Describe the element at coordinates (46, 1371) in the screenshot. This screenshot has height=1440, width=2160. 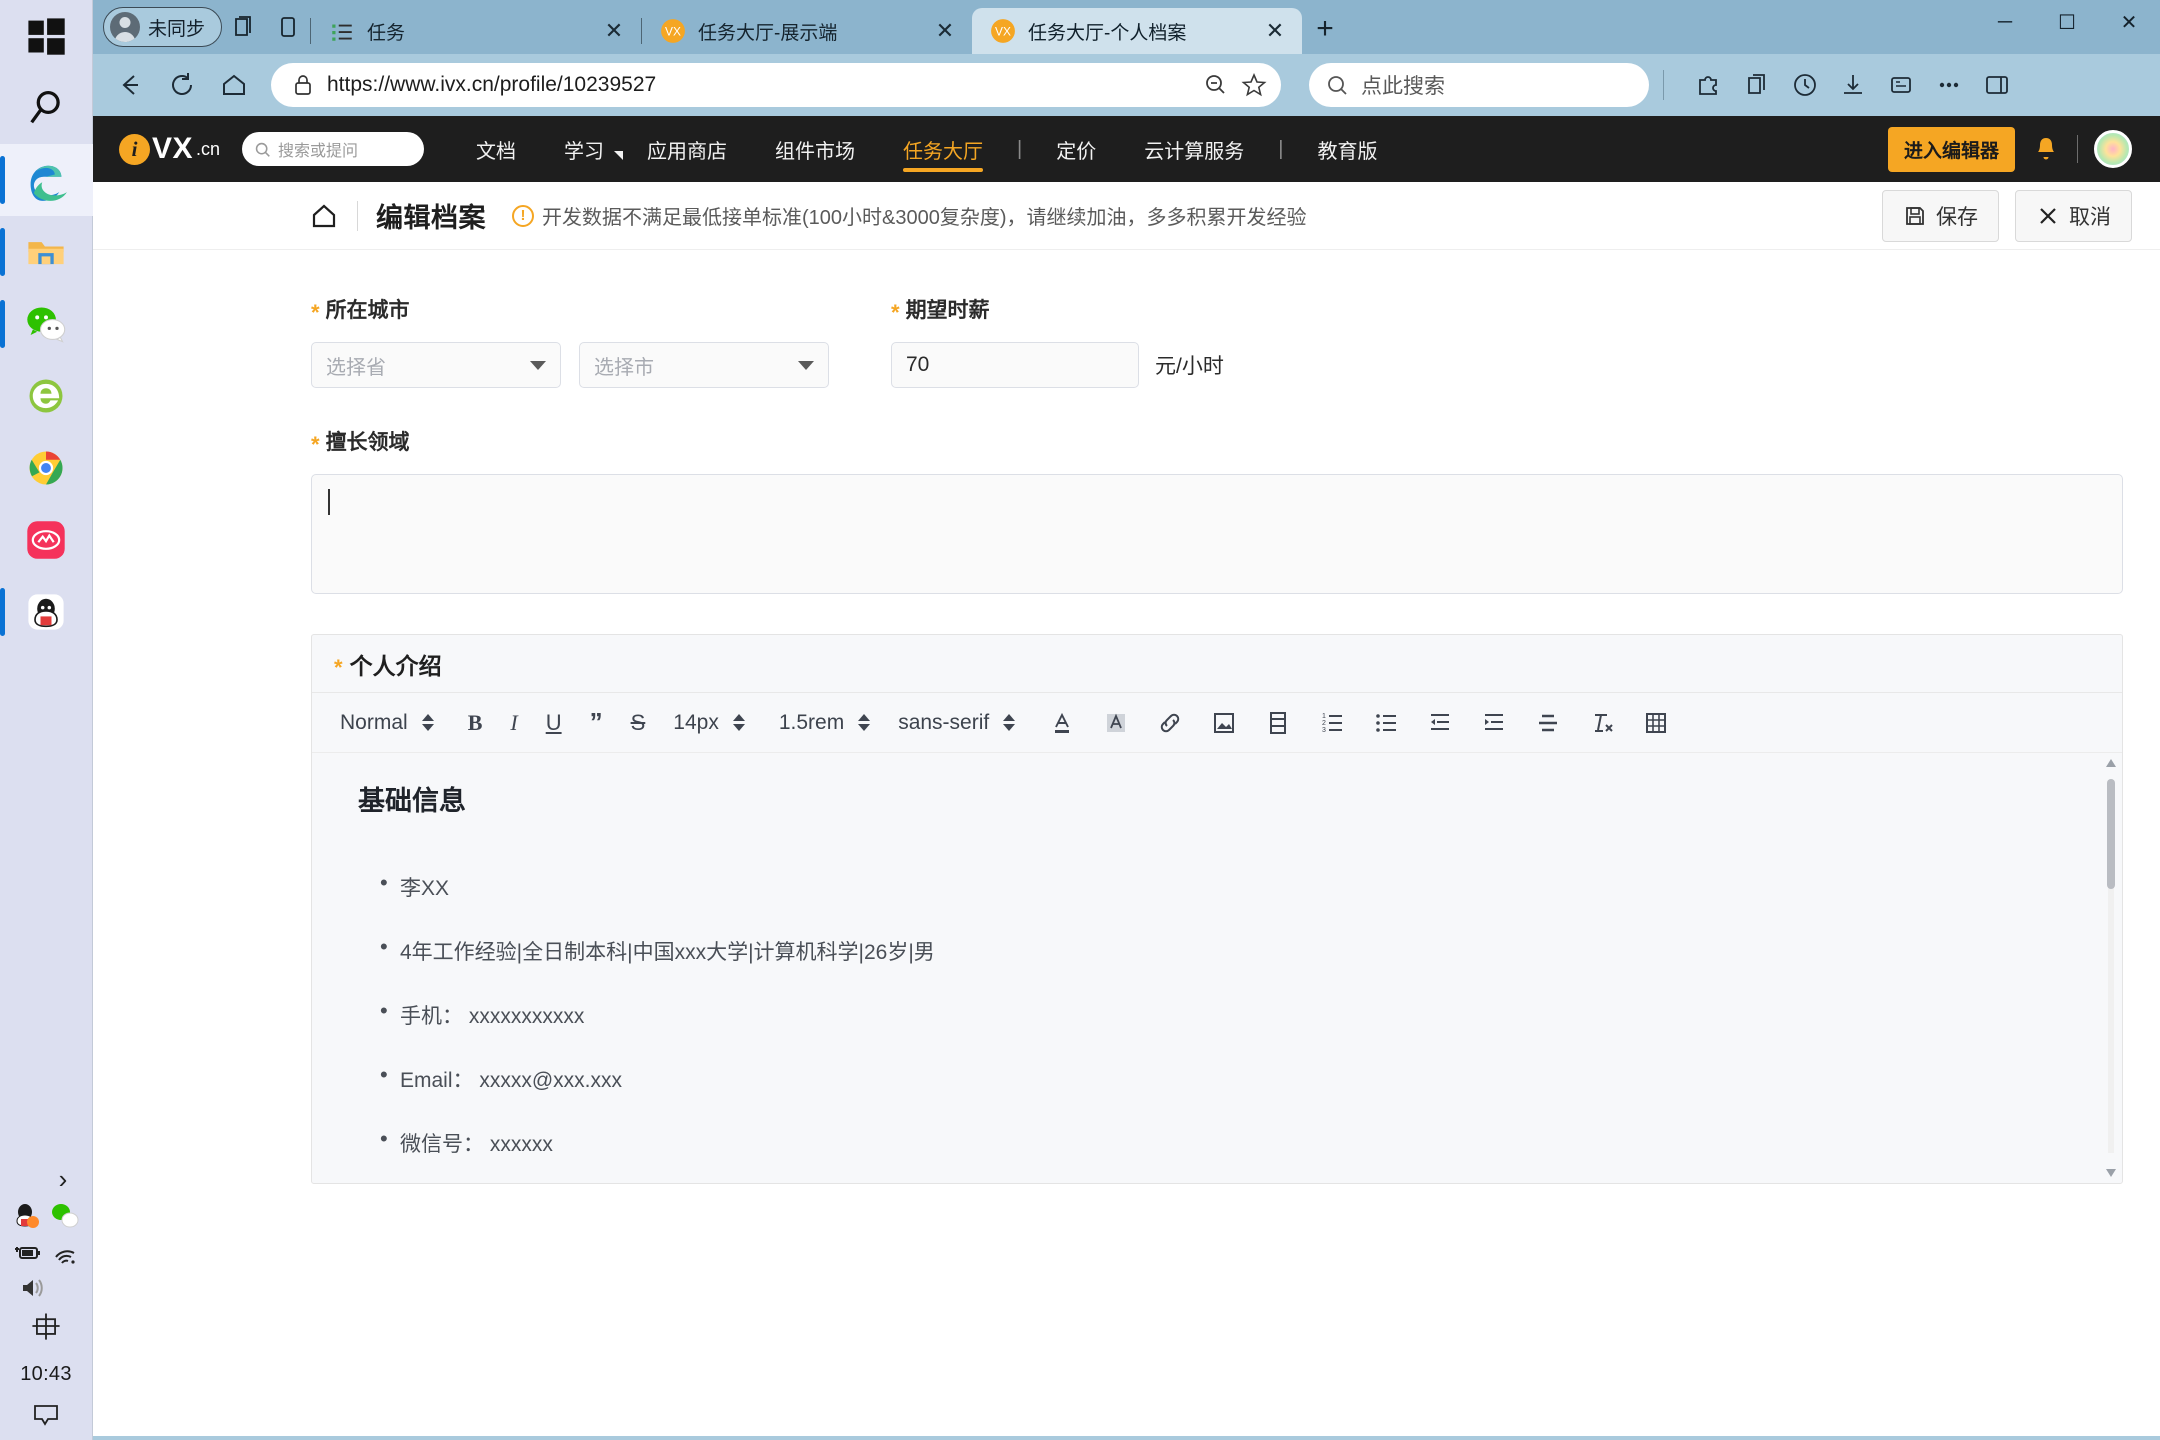
I see `clock: 10:43` at that location.